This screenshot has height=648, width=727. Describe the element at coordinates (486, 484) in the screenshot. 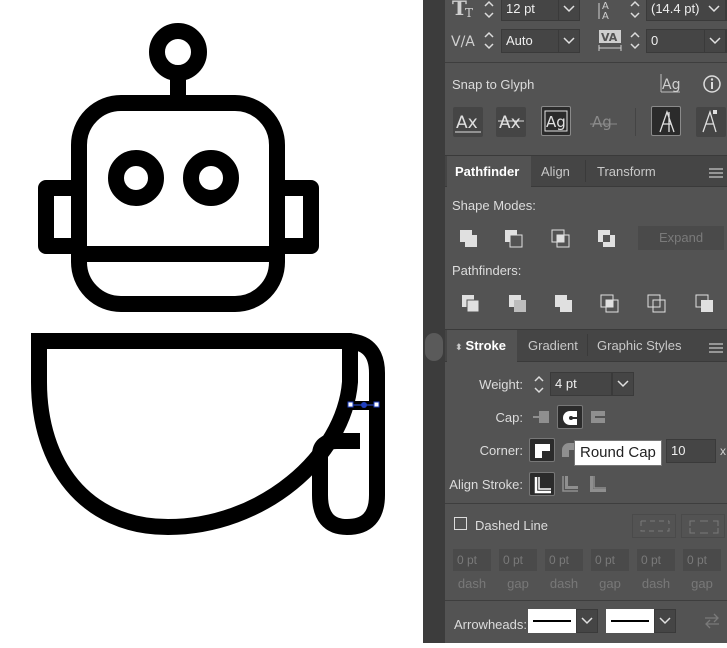

I see `align-stroke-label: Align Stroke:` at that location.